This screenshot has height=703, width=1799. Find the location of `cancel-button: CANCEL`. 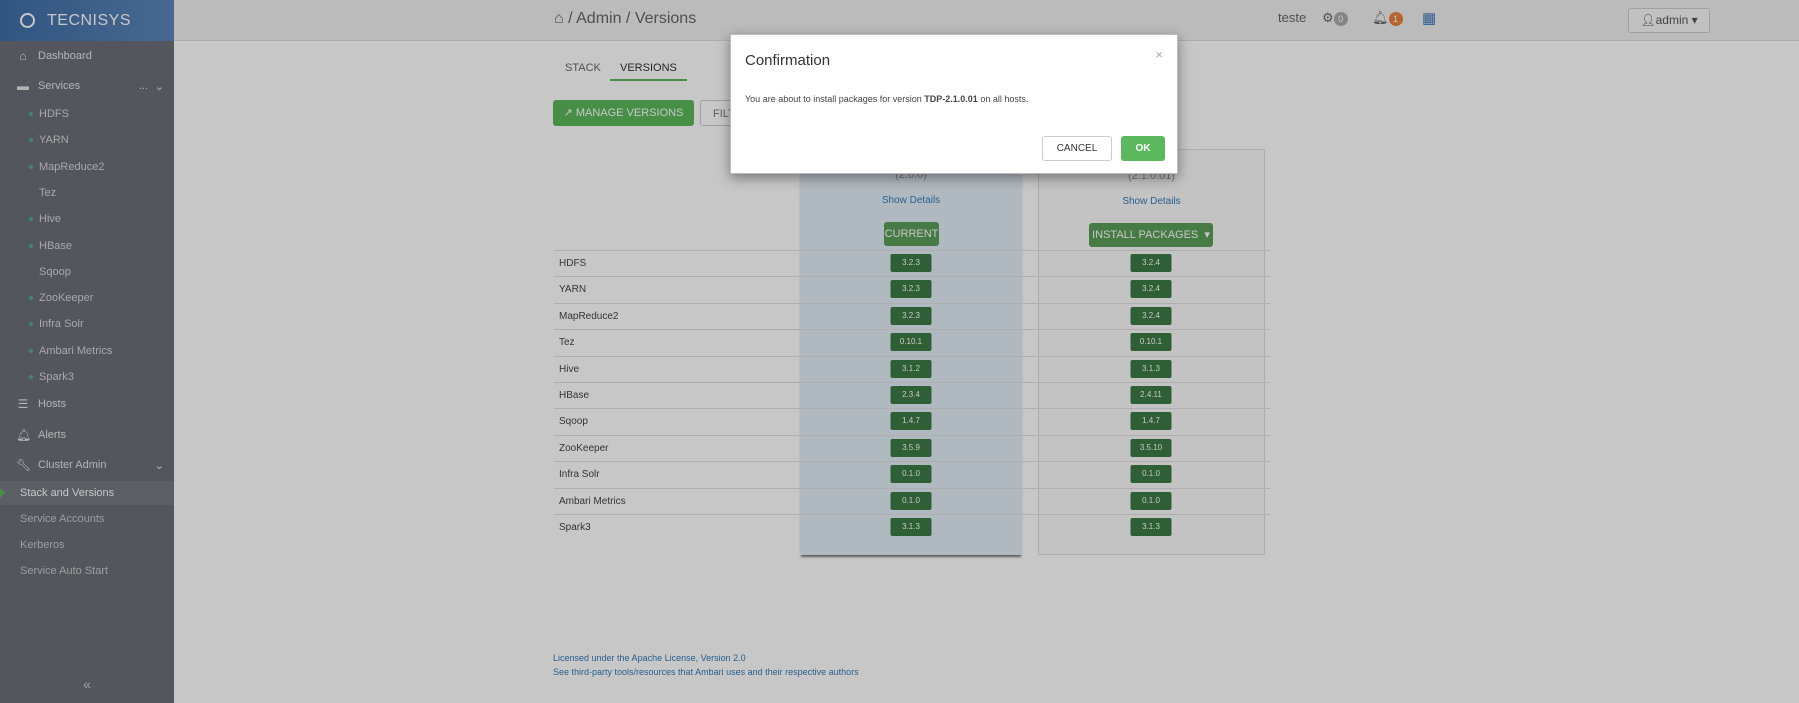

cancel-button: CANCEL is located at coordinates (1077, 148).